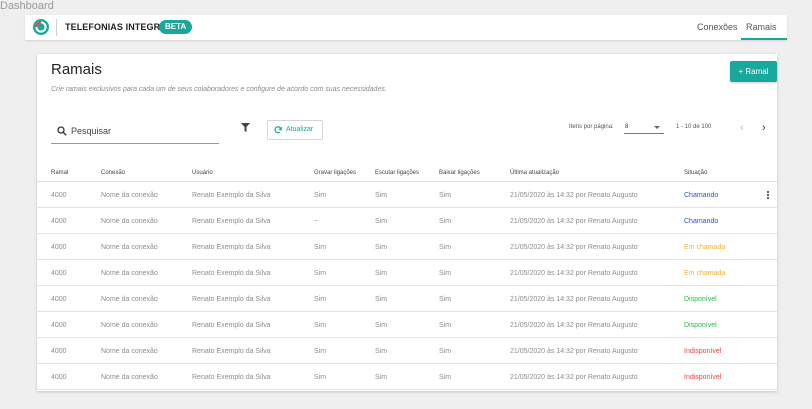 This screenshot has width=812, height=409. What do you see at coordinates (535, 173) in the screenshot?
I see `column-header: Última atualização` at bounding box center [535, 173].